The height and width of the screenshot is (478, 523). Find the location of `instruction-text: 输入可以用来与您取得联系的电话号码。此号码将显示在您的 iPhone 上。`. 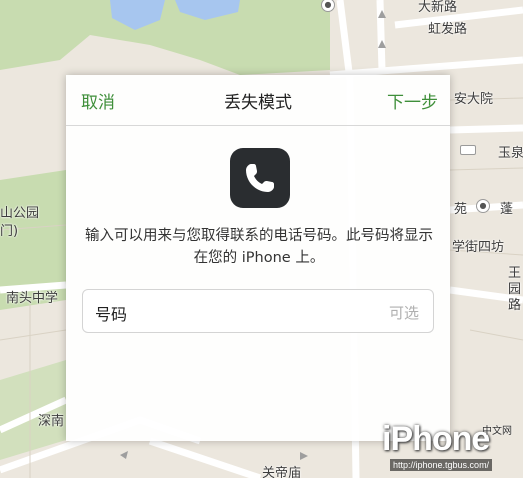

instruction-text: 输入可以用来与您取得联系的电话号码。此号码将显示在您的 iPhone 上。 is located at coordinates (259, 247).